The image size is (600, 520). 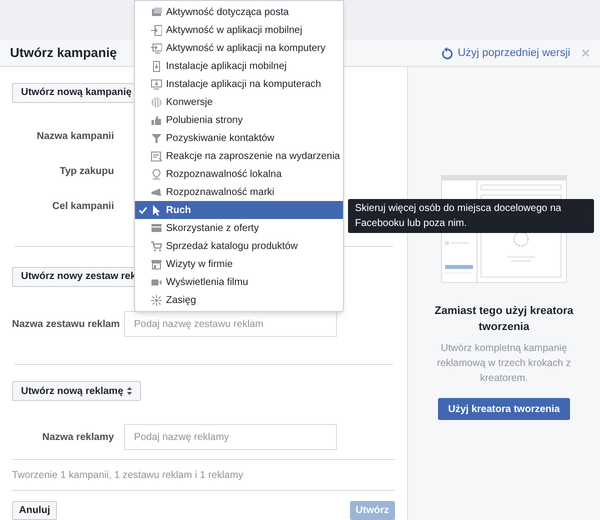 What do you see at coordinates (239, 30) in the screenshot?
I see `menu-item: Aktywność w aplikacji mobilnej` at bounding box center [239, 30].